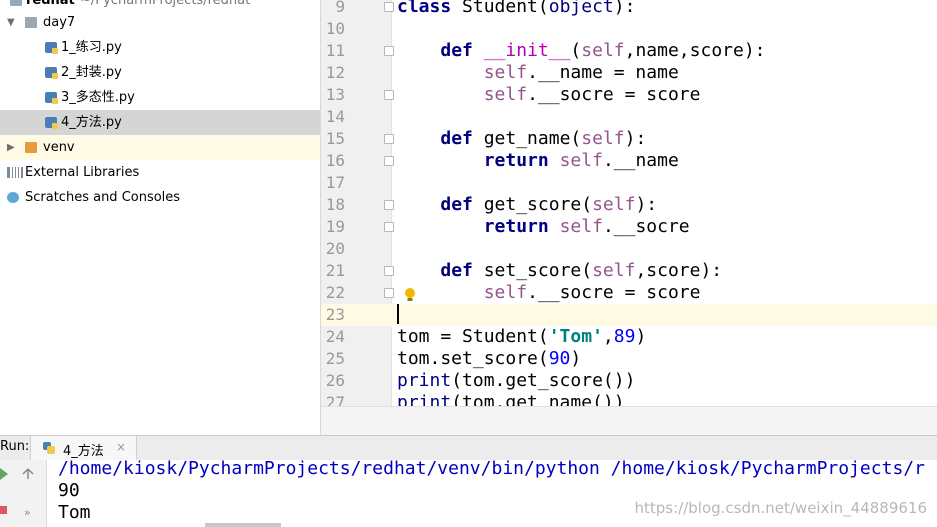  Describe the element at coordinates (335, 94) in the screenshot. I see `line-number: 13` at that location.